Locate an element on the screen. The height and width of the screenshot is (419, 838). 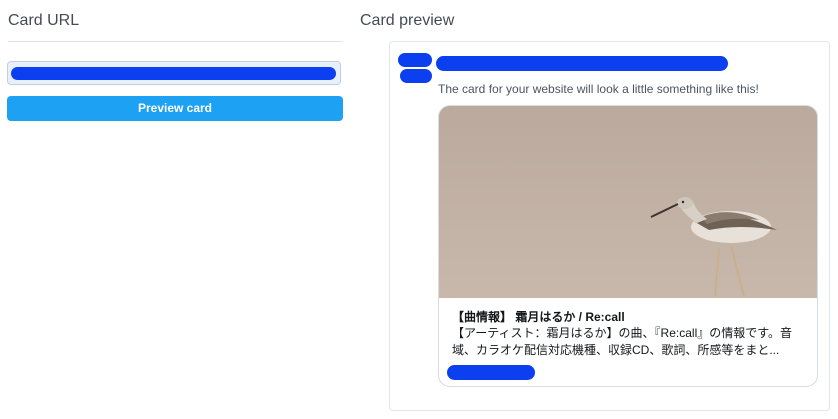
card-url-input is located at coordinates (174, 73).